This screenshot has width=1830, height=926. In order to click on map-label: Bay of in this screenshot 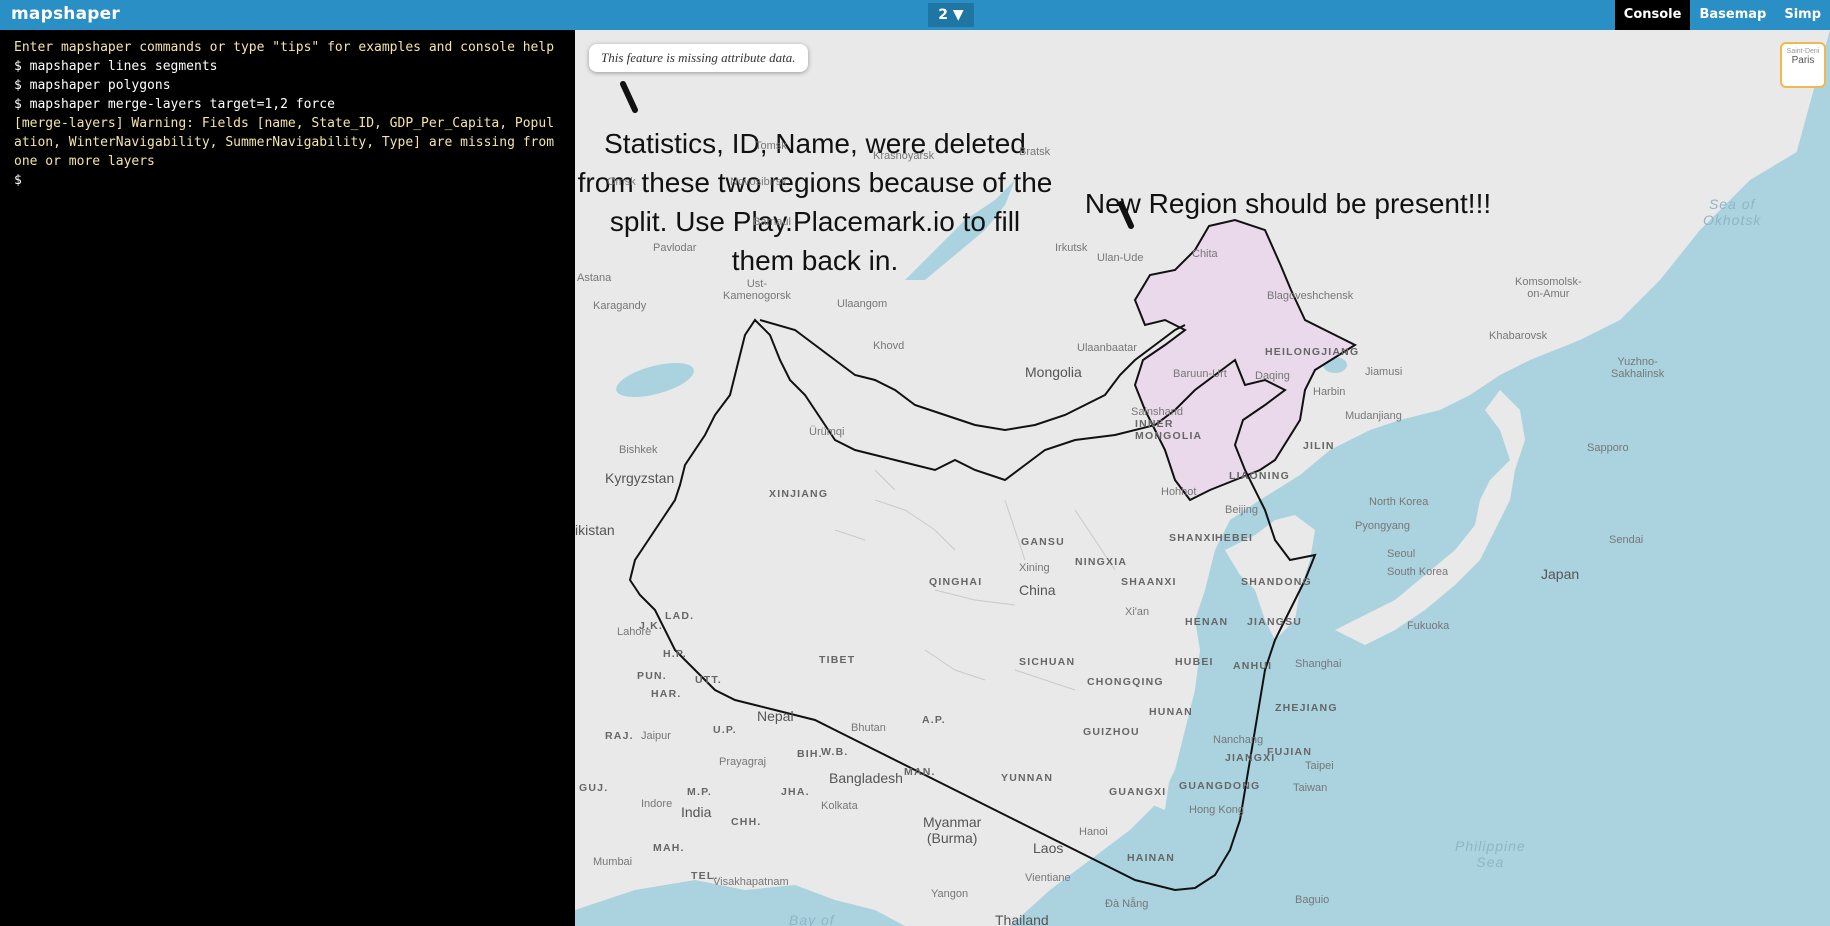, I will do `click(812, 919)`.